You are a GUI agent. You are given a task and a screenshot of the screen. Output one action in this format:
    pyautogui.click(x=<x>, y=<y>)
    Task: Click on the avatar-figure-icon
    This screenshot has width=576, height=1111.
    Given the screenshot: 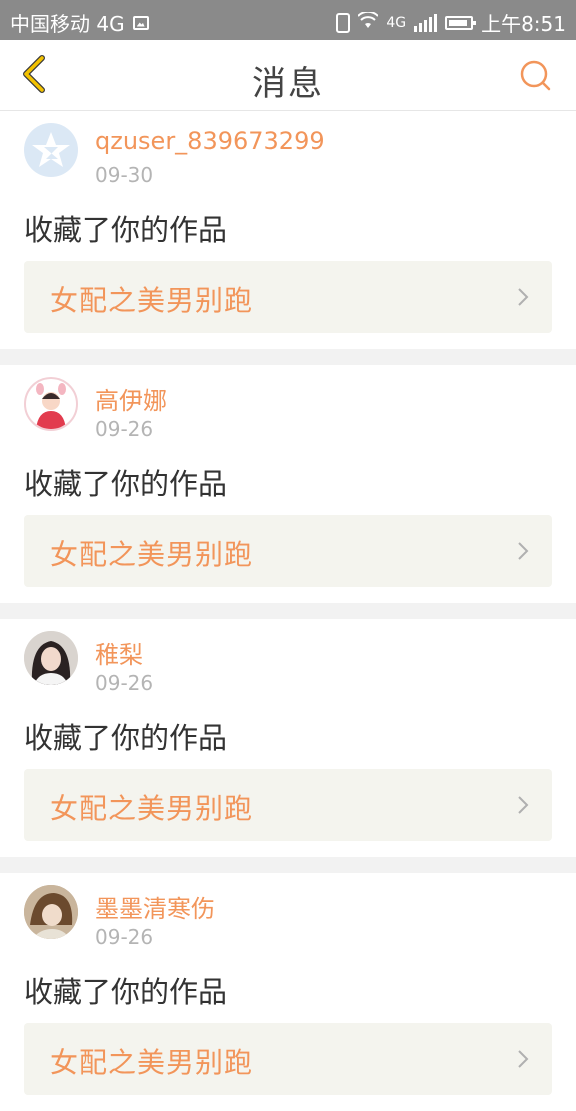 What is the action you would take?
    pyautogui.click(x=51, y=406)
    